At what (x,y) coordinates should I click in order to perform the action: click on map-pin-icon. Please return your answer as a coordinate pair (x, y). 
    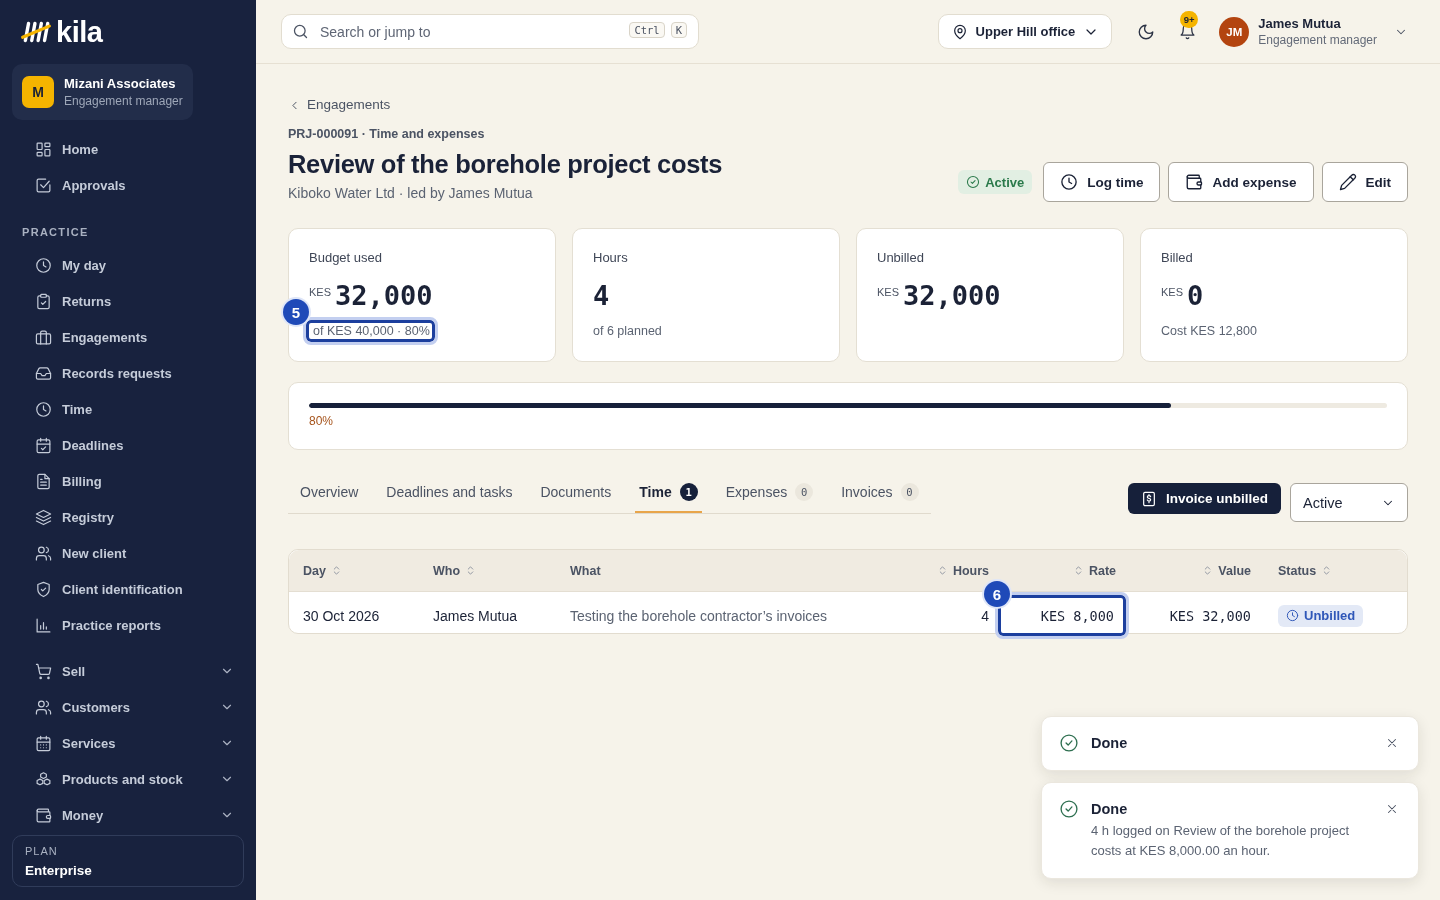
    Looking at the image, I should click on (959, 31).